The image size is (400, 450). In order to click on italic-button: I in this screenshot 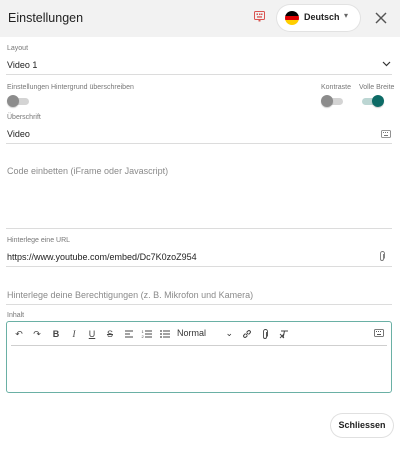, I will do `click(74, 334)`.